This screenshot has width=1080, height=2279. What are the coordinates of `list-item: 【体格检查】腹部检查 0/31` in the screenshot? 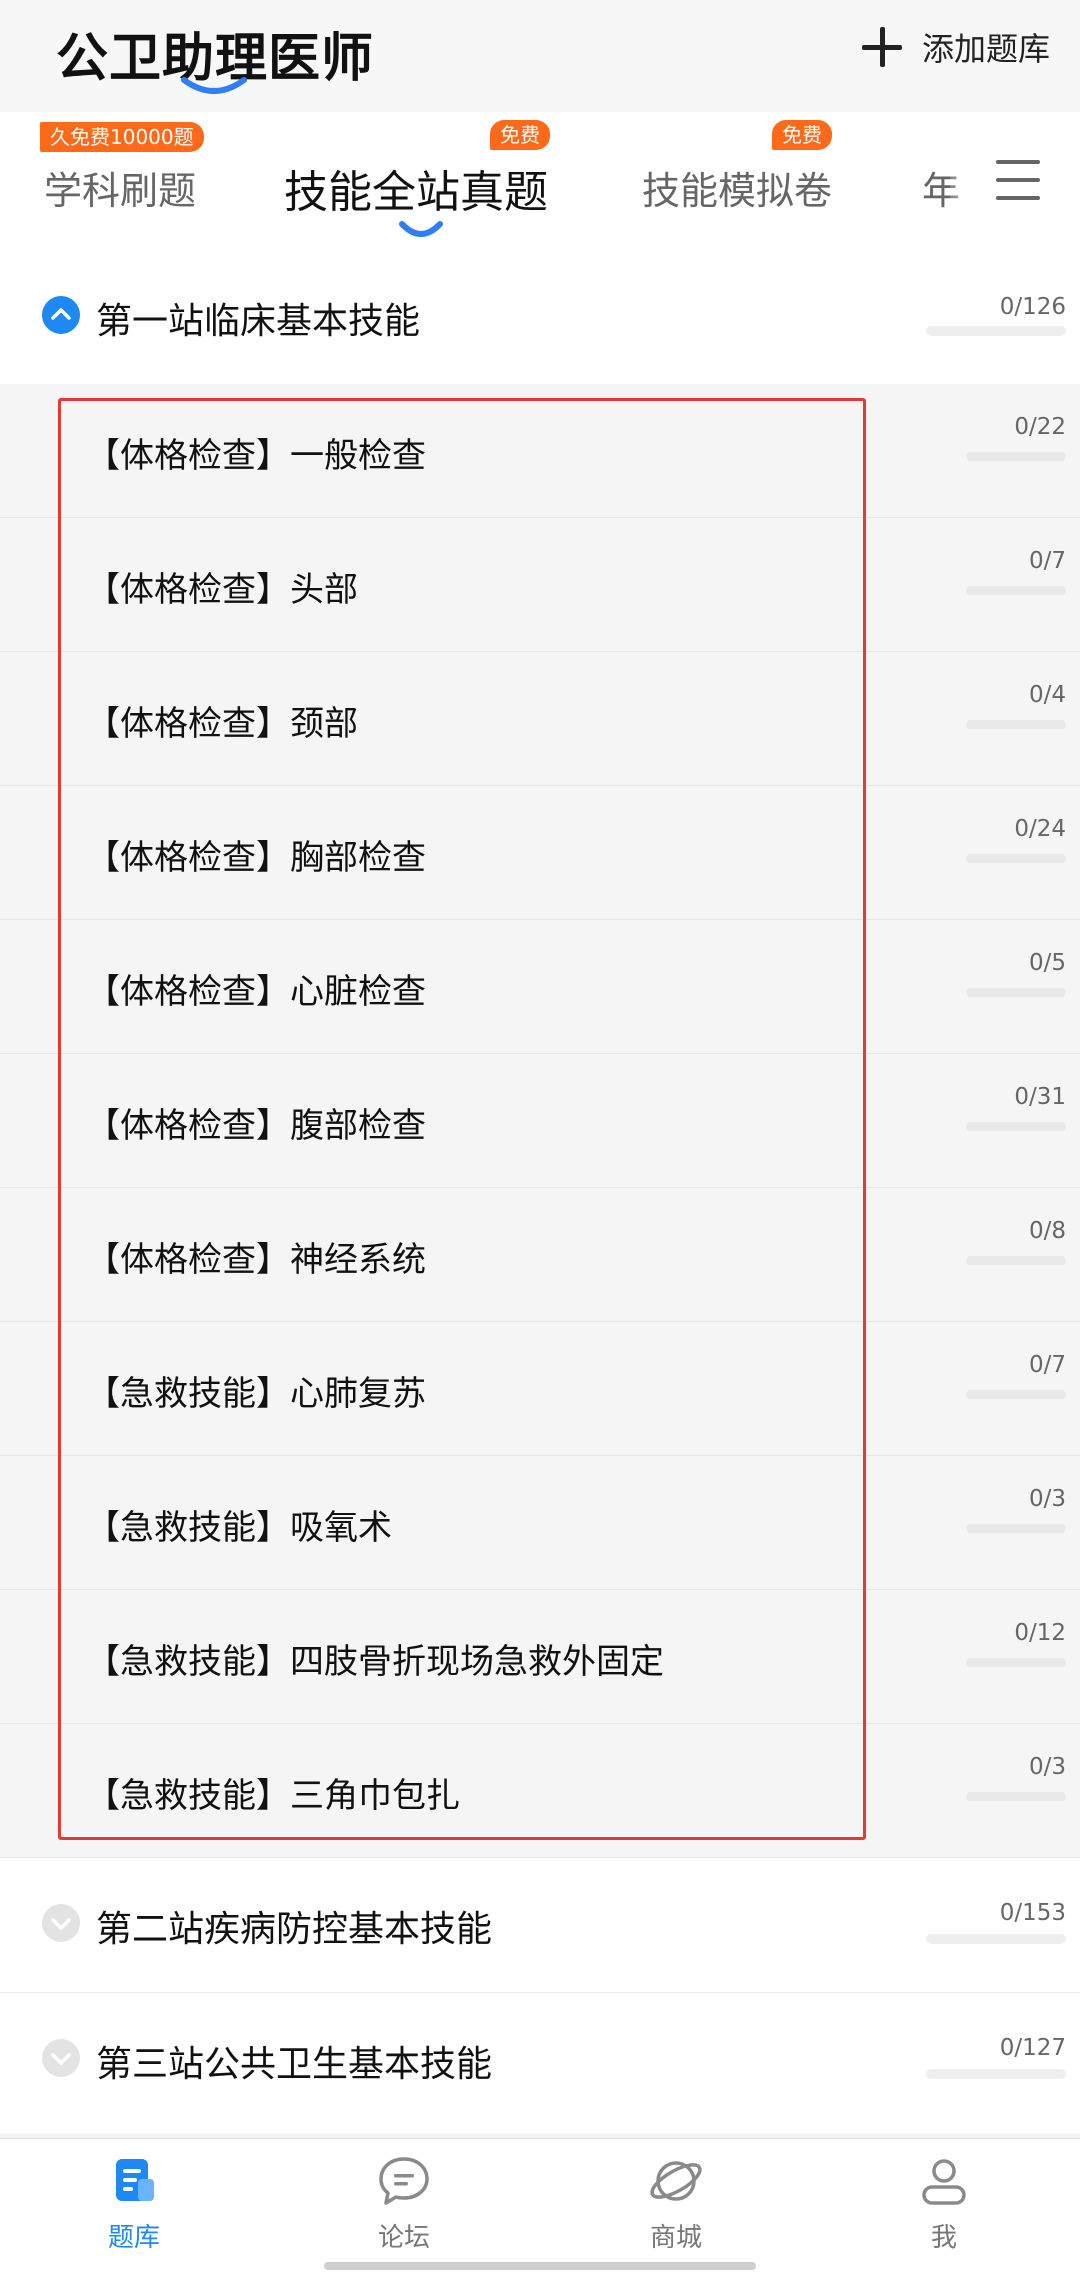 It's located at (540, 1121).